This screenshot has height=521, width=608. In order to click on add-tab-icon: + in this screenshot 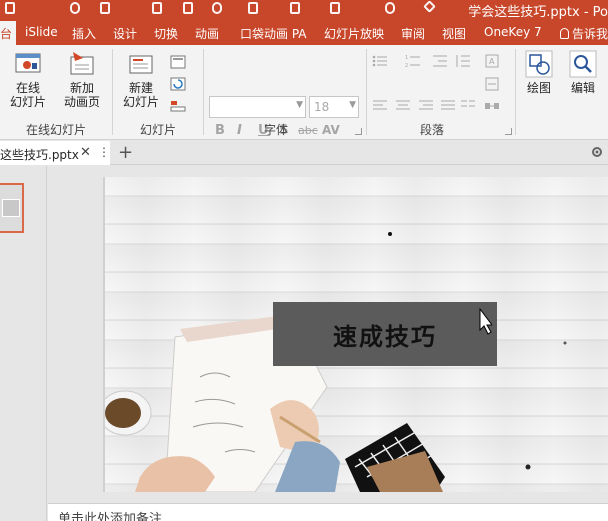, I will do `click(125, 152)`.